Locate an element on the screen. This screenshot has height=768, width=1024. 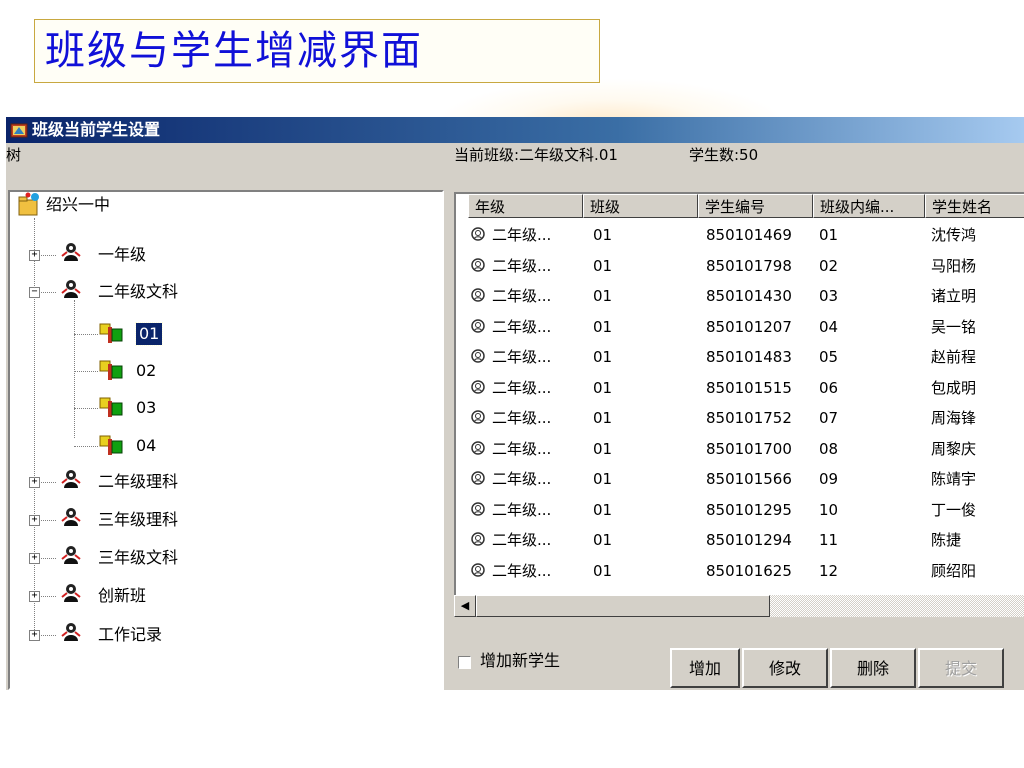
table-row: 二年级... 01 850101798 02 马阳杨 is located at coordinates (740, 266).